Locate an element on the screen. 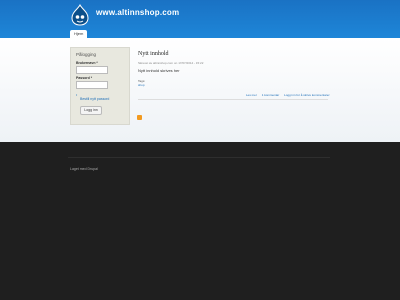  site-name: www.altinnshop.com is located at coordinates (137, 12).